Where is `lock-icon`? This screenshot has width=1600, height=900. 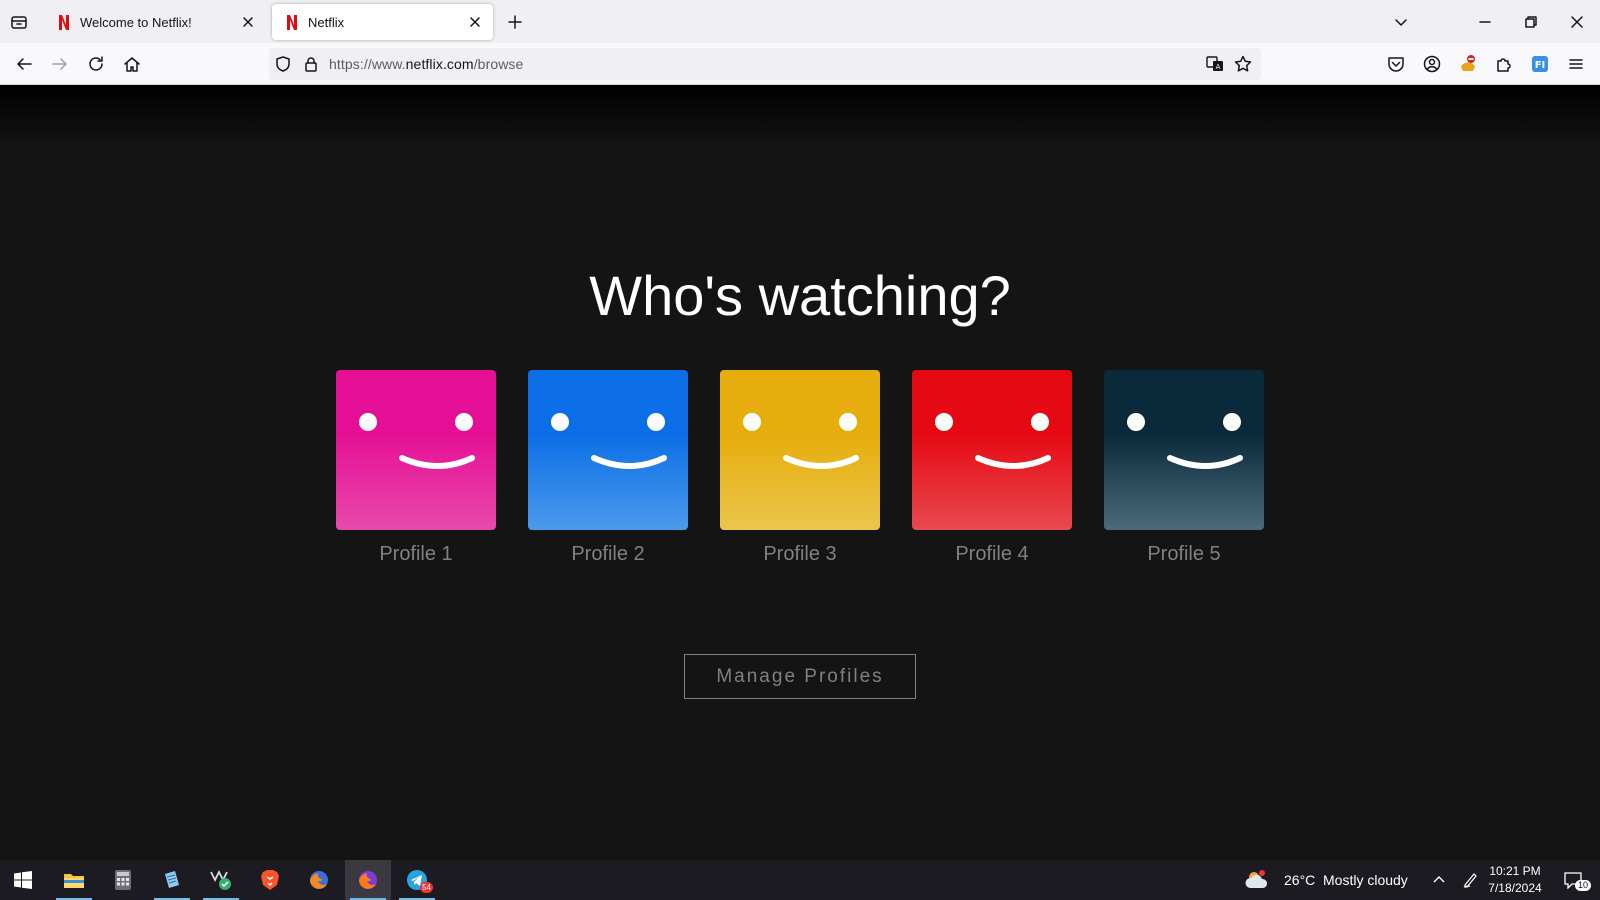 lock-icon is located at coordinates (311, 64).